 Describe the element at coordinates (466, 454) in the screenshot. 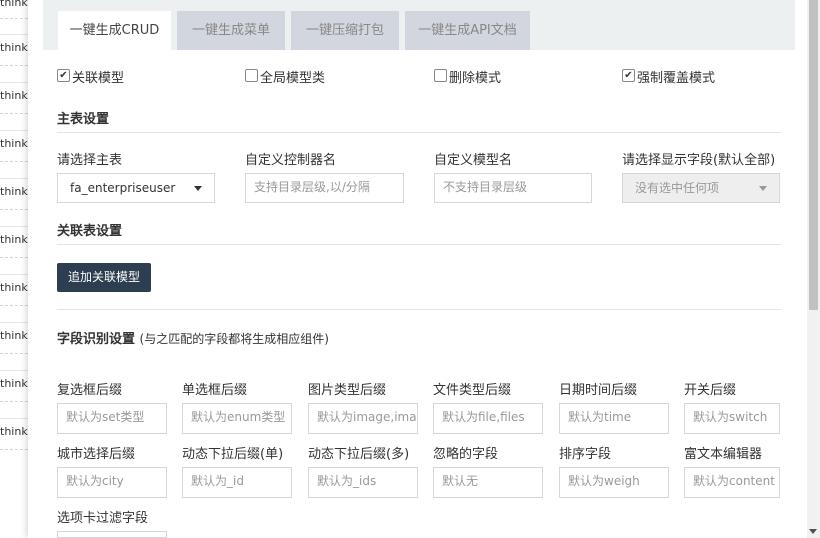

I see `field-label: 忽略的字段` at that location.